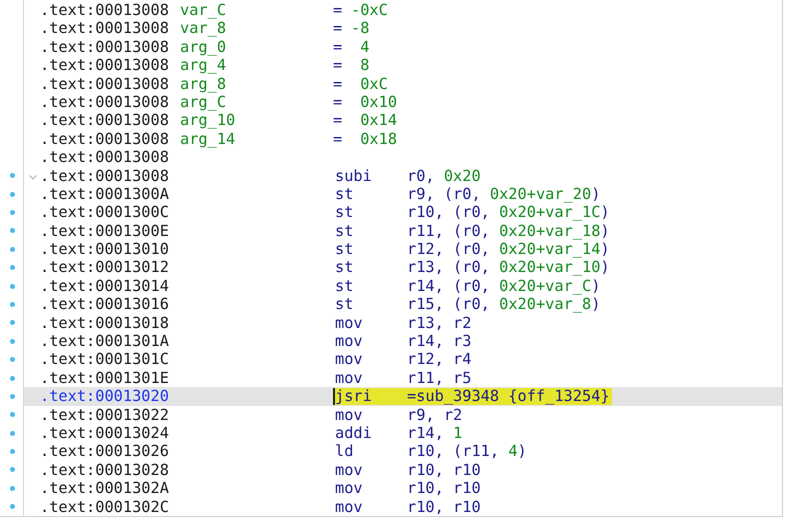 The height and width of the screenshot is (520, 786). What do you see at coordinates (504, 286) in the screenshot?
I see `instruction-operands: r14, (r0, 0x20+var_C)` at bounding box center [504, 286].